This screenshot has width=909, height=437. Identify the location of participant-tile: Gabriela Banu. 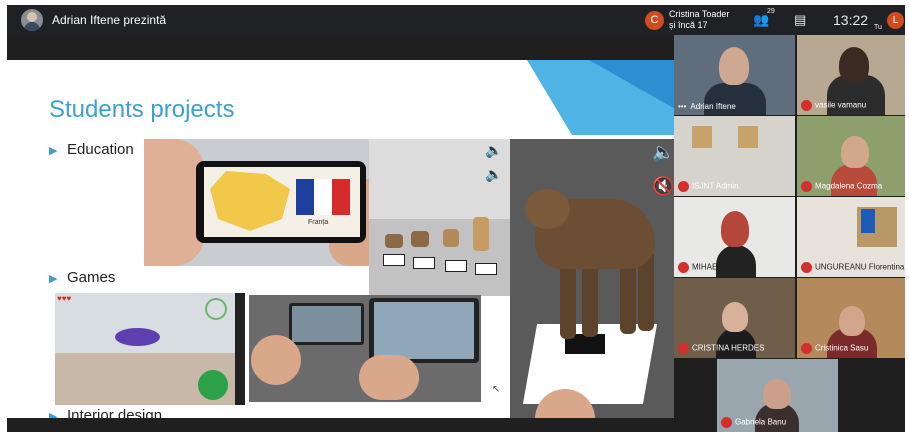
(777, 395).